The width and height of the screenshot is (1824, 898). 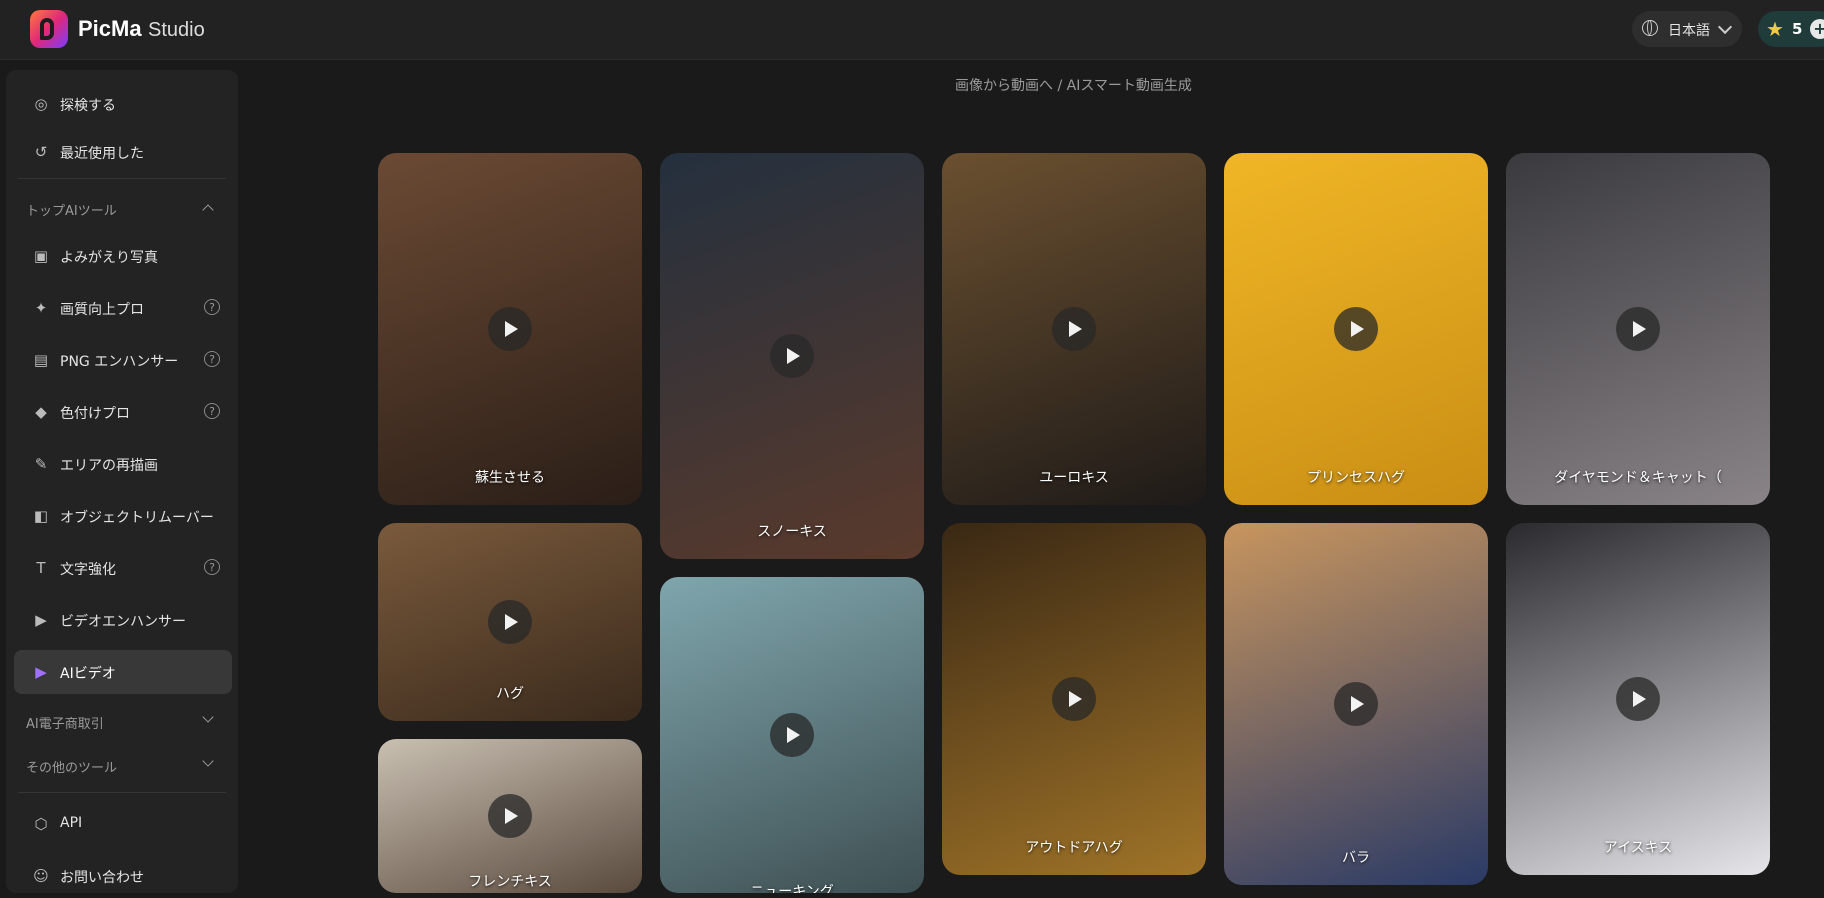 I want to click on sidebar-item-api: ⬡ API, so click(x=123, y=824).